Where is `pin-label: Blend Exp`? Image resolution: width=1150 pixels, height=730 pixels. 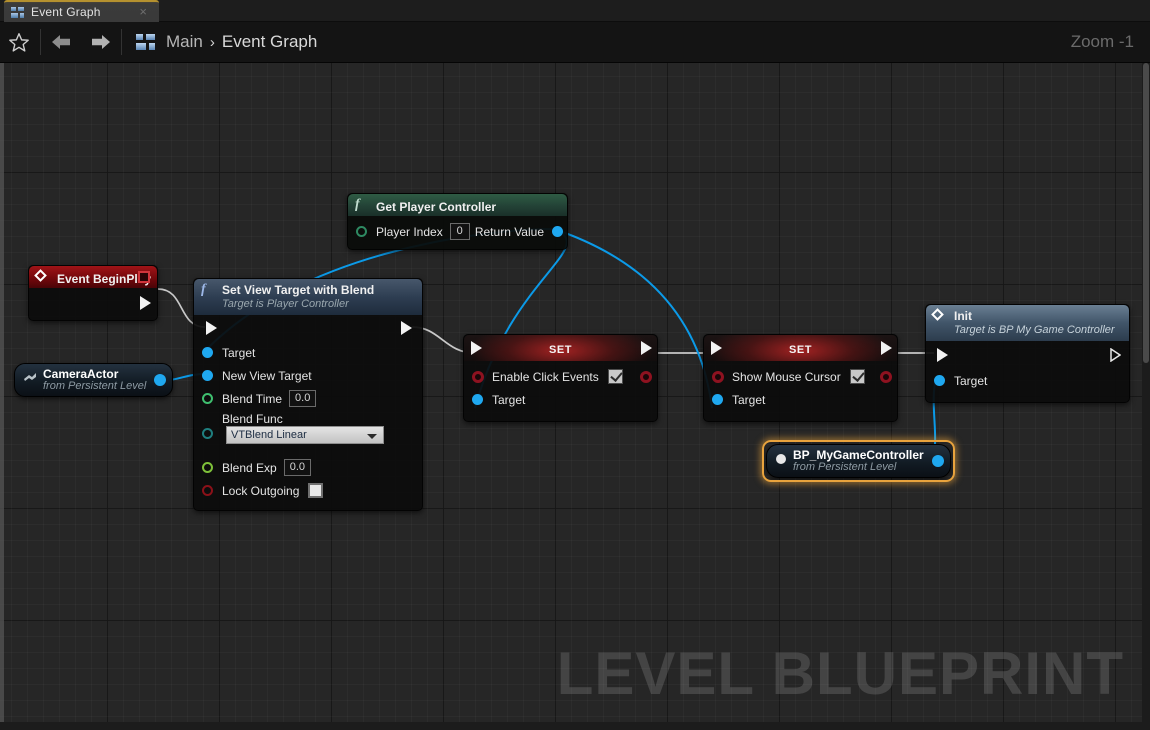 pin-label: Blend Exp is located at coordinates (249, 467).